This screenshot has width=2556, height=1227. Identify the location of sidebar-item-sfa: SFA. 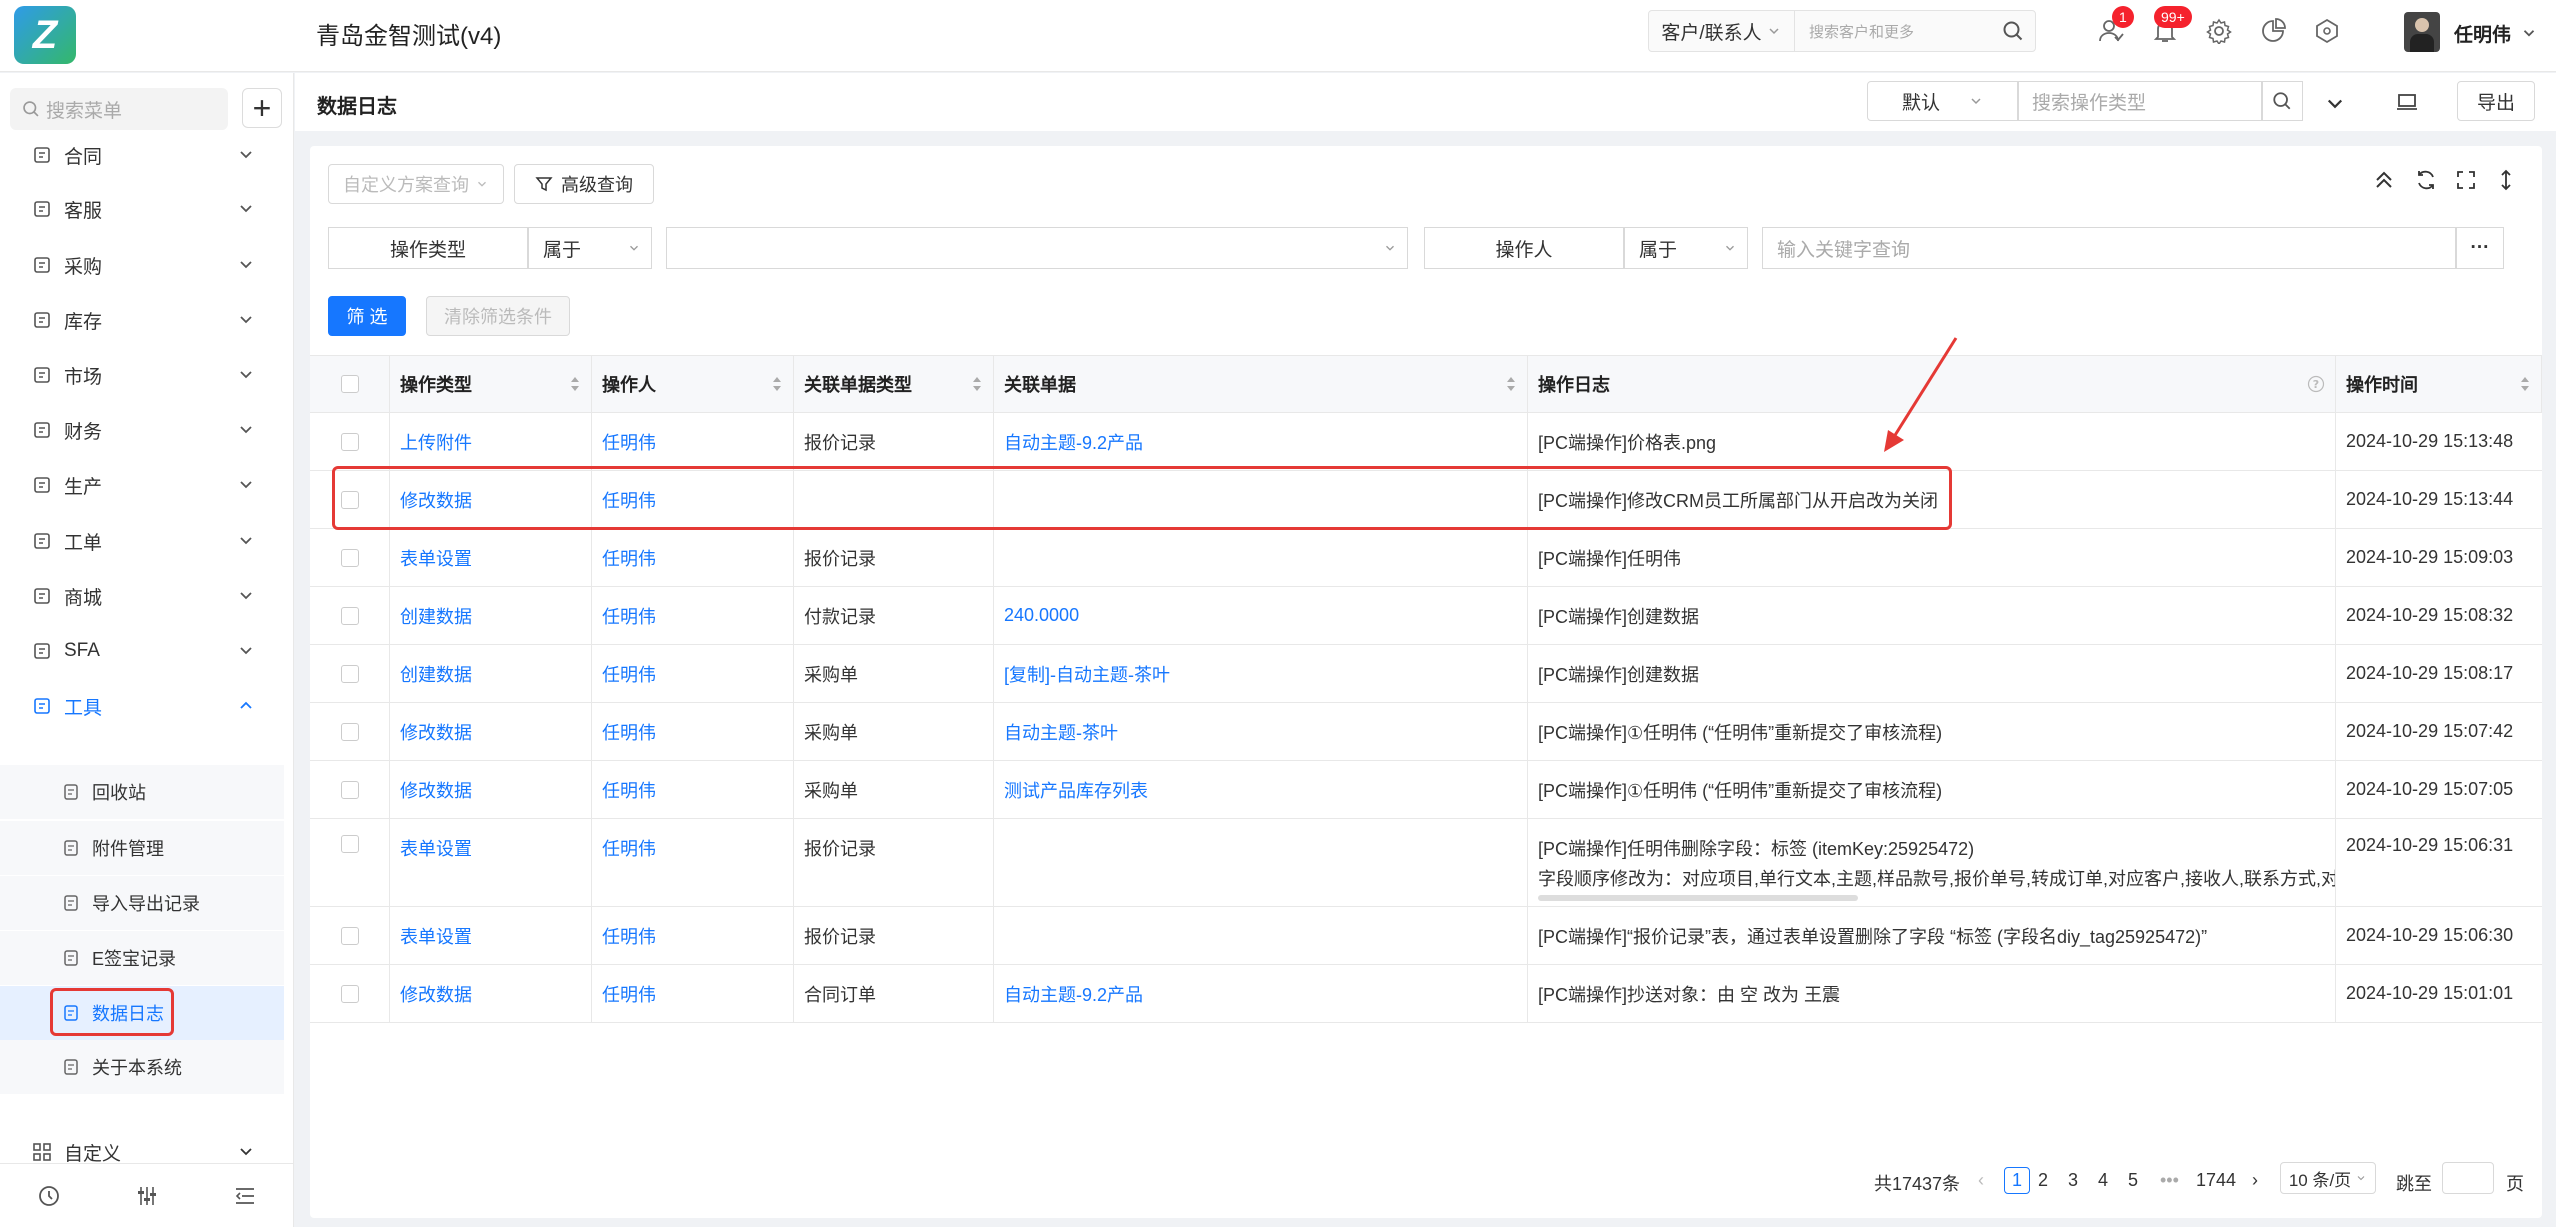
(142, 651).